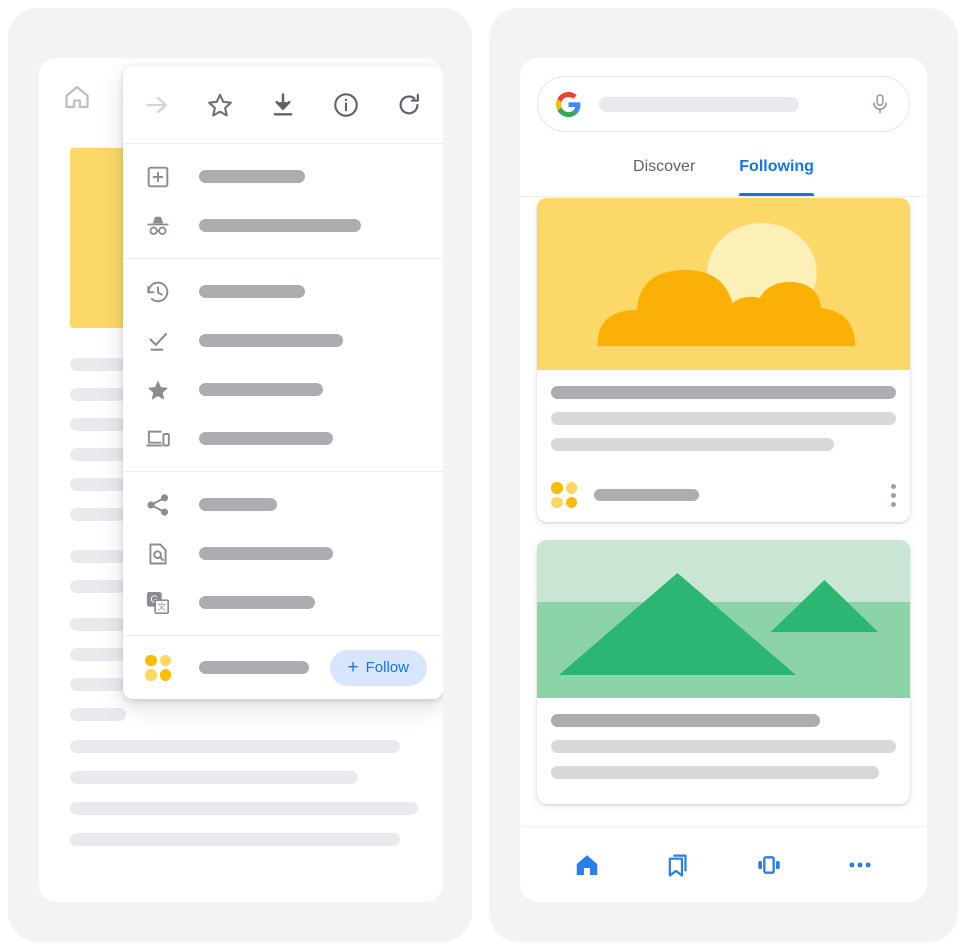 The width and height of the screenshot is (966, 950). I want to click on follow-button-label: Follow, so click(387, 667).